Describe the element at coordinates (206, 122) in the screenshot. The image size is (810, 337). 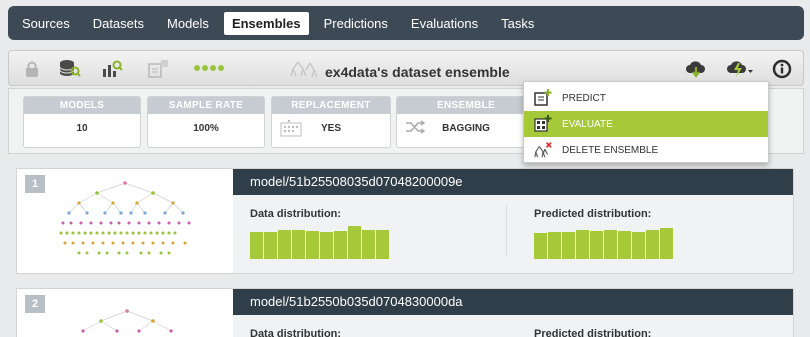
I see `stat-sample-rate: SAMPLE RATE 100%` at that location.